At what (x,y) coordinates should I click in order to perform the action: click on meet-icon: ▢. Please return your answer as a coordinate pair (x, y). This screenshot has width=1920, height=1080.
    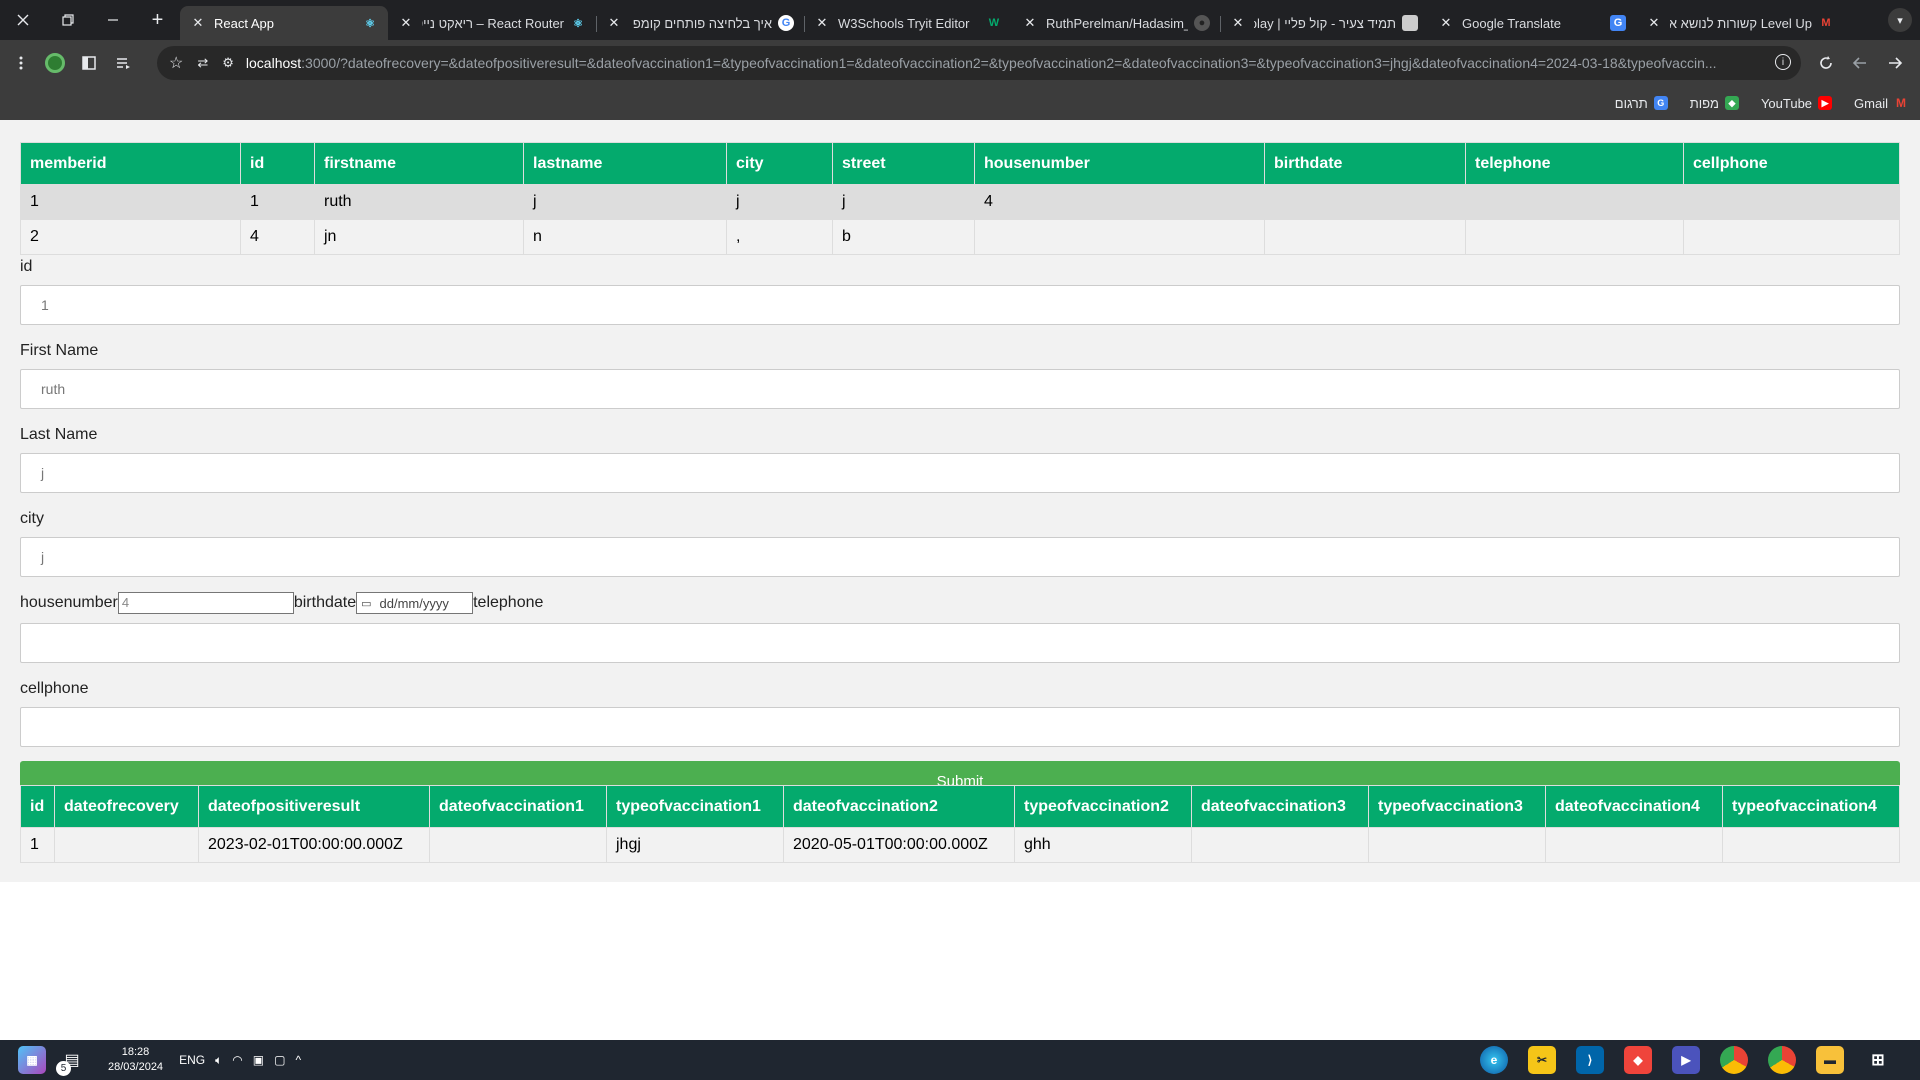
    Looking at the image, I should click on (279, 1060).